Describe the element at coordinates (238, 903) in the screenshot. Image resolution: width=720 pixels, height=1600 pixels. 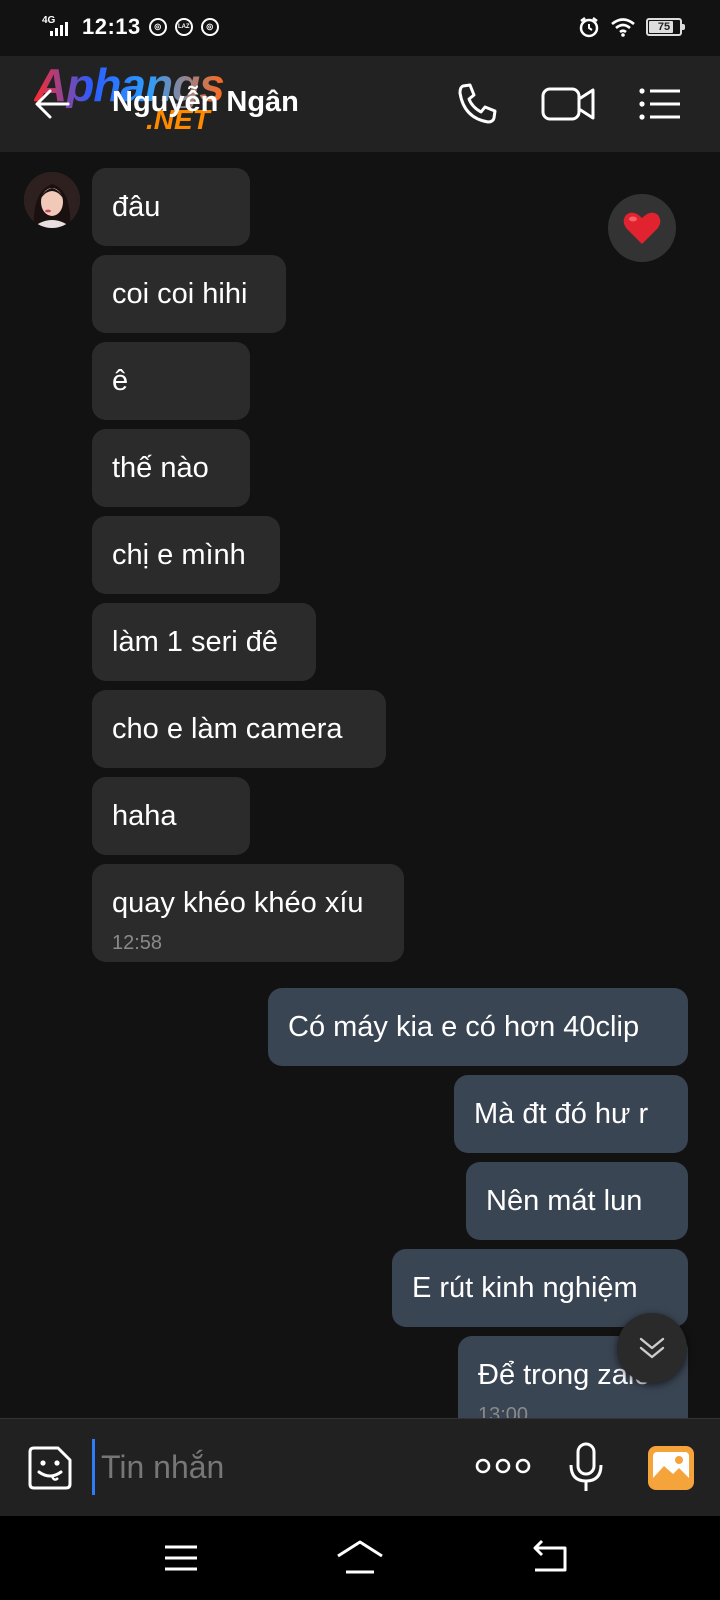
I see `message-text: quay khéo khéo xíu` at that location.